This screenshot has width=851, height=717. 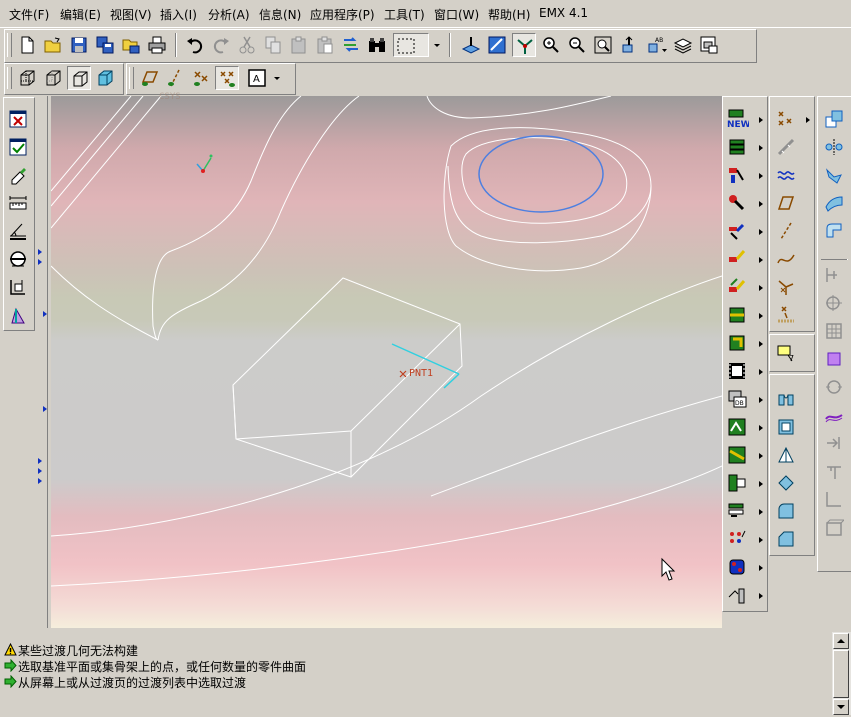 What do you see at coordinates (834, 331) in the screenshot?
I see `thicken-button` at bounding box center [834, 331].